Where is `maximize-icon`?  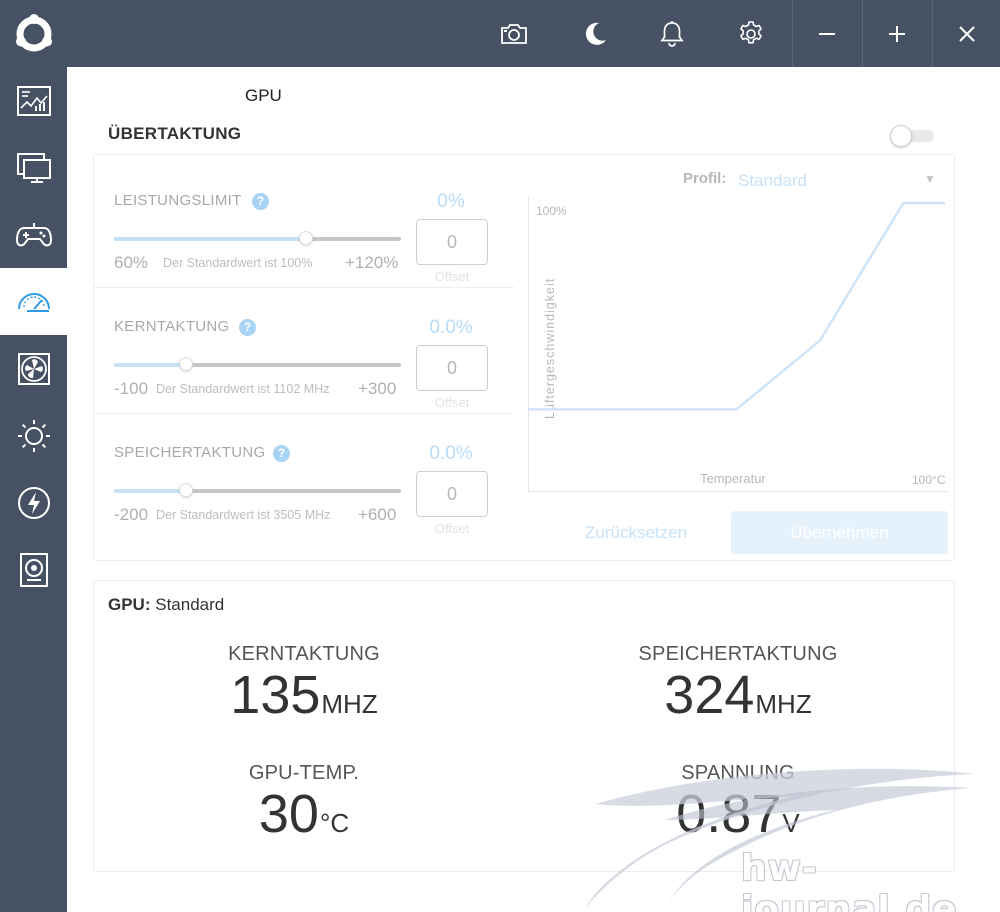
maximize-icon is located at coordinates (897, 33).